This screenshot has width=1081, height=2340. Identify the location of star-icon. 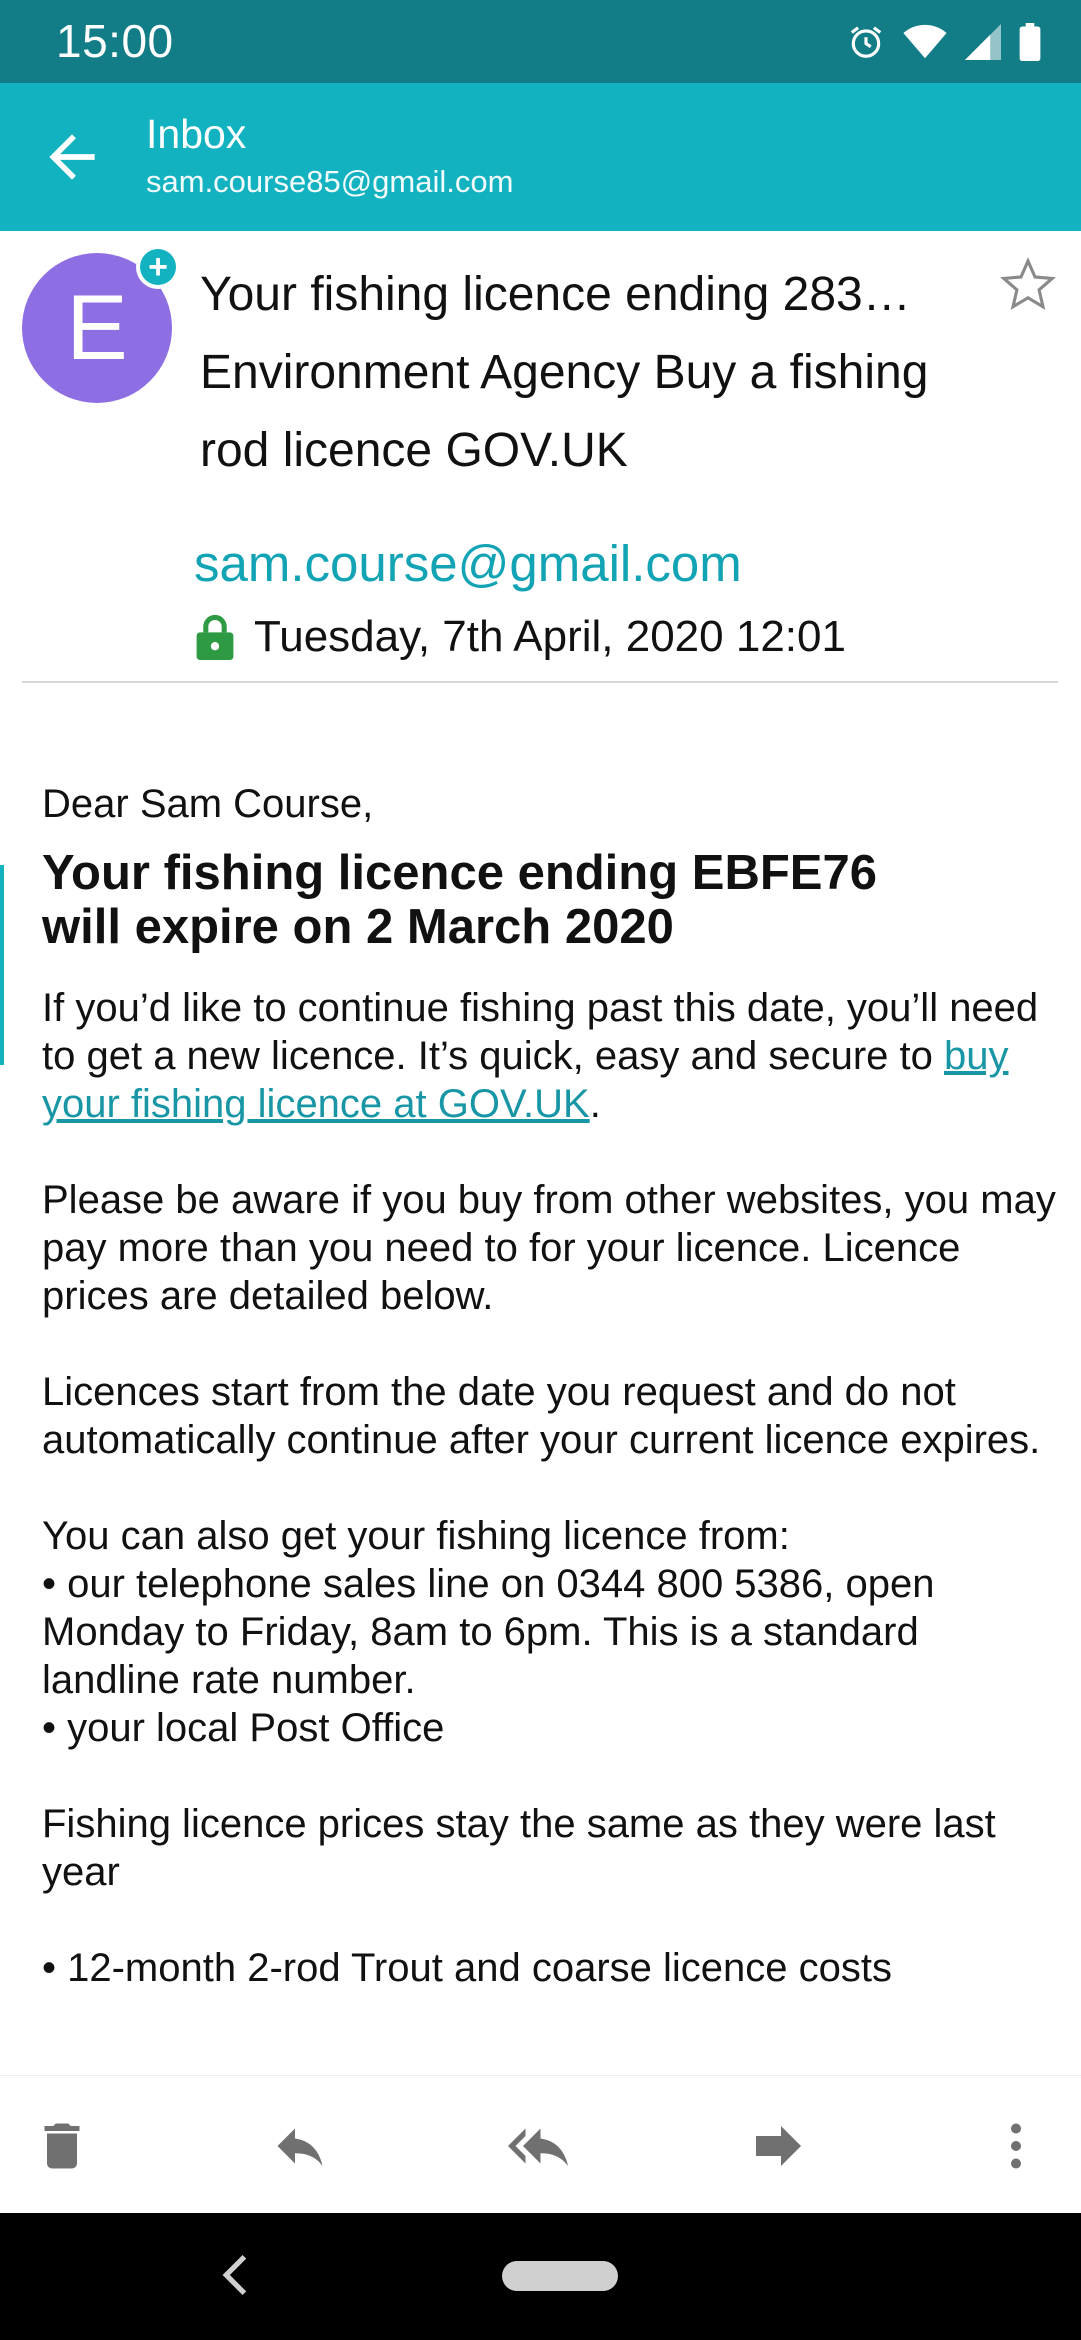
(1028, 284).